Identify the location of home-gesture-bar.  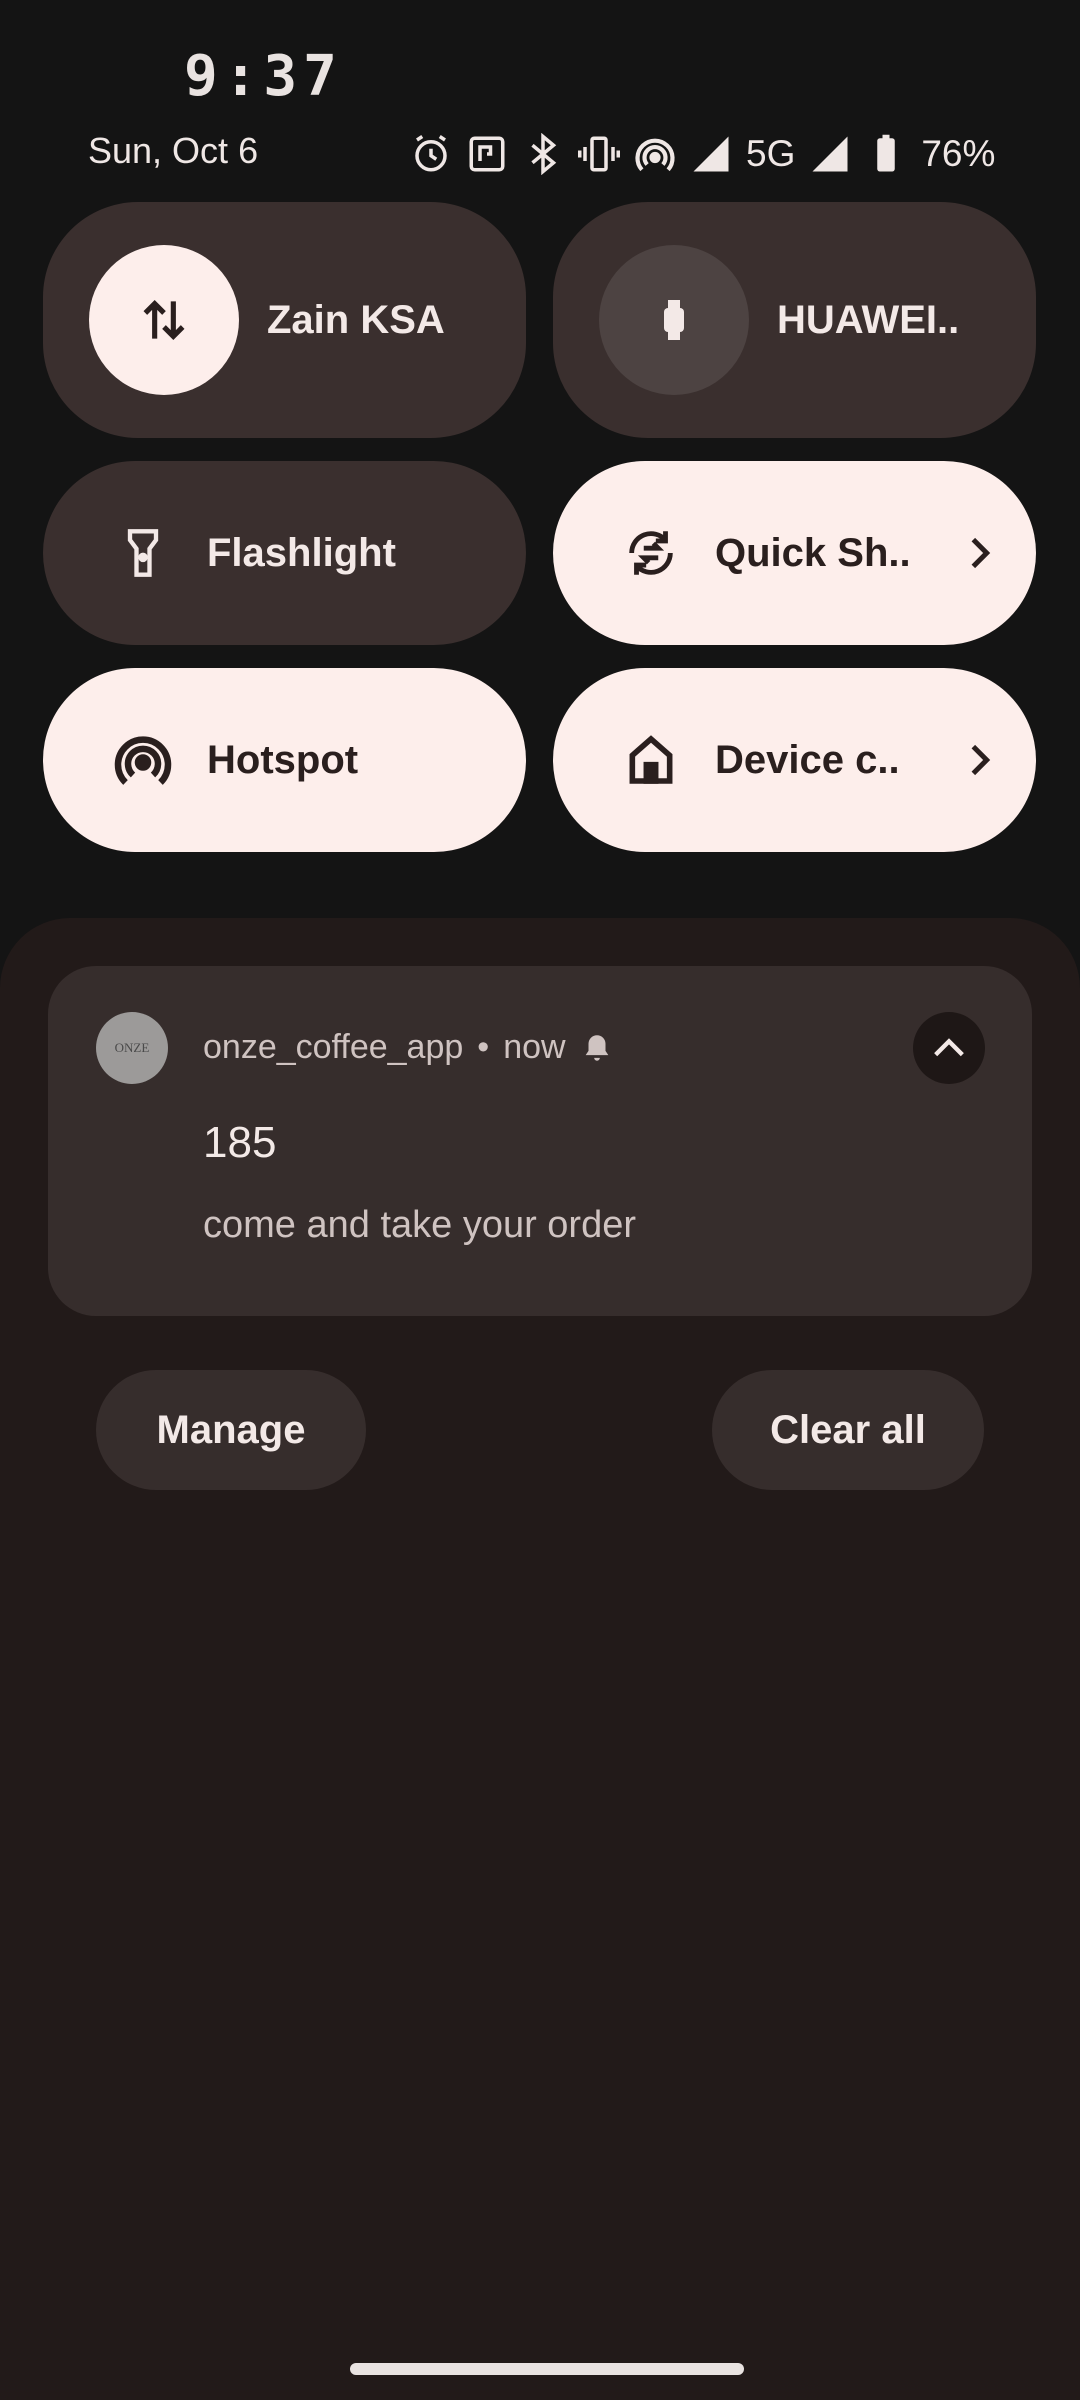
(547, 2369).